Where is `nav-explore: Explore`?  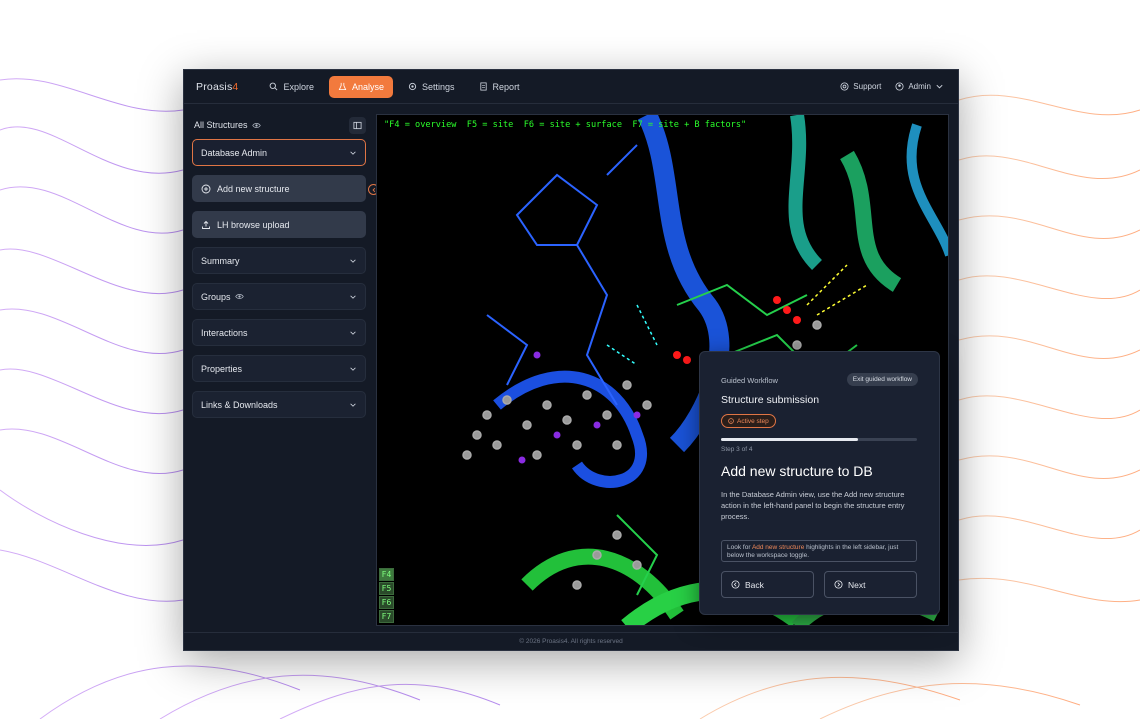
nav-explore: Explore is located at coordinates (291, 87).